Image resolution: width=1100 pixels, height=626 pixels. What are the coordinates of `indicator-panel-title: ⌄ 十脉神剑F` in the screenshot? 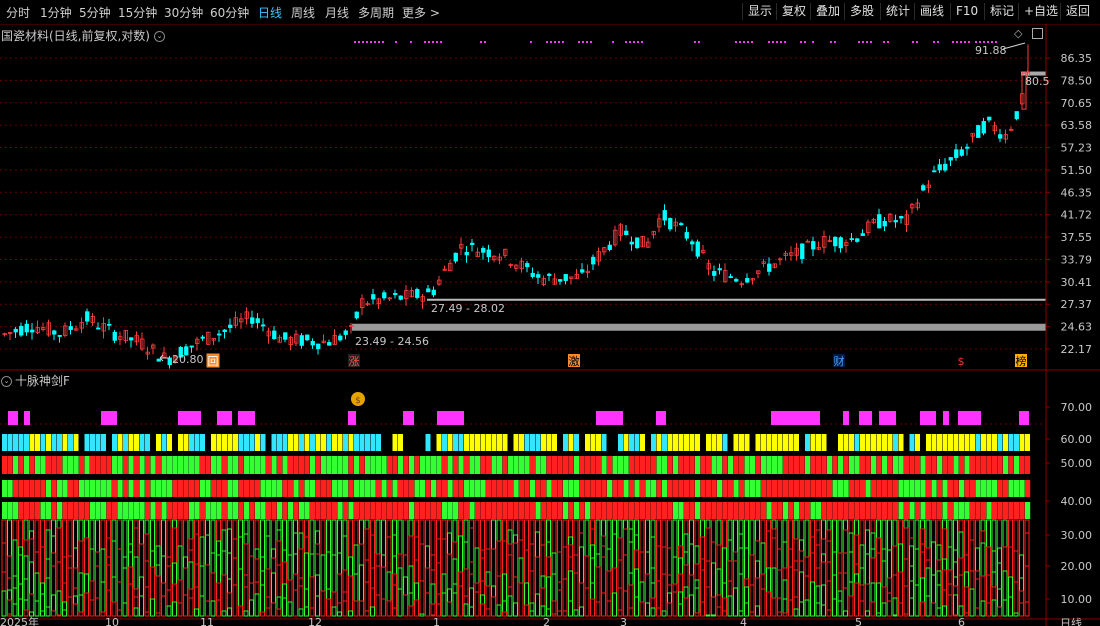 It's located at (35, 380).